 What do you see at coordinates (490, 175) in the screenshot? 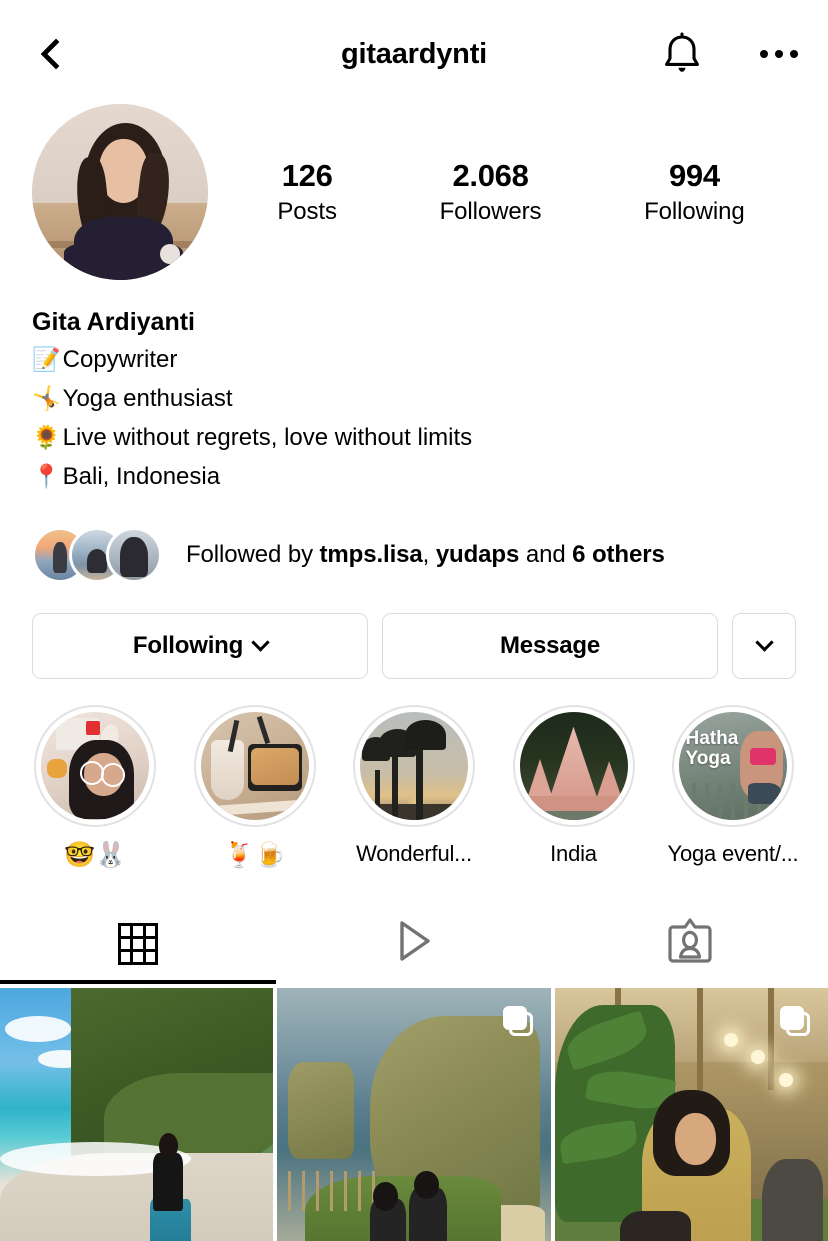
I see `followers-count: 2.068` at bounding box center [490, 175].